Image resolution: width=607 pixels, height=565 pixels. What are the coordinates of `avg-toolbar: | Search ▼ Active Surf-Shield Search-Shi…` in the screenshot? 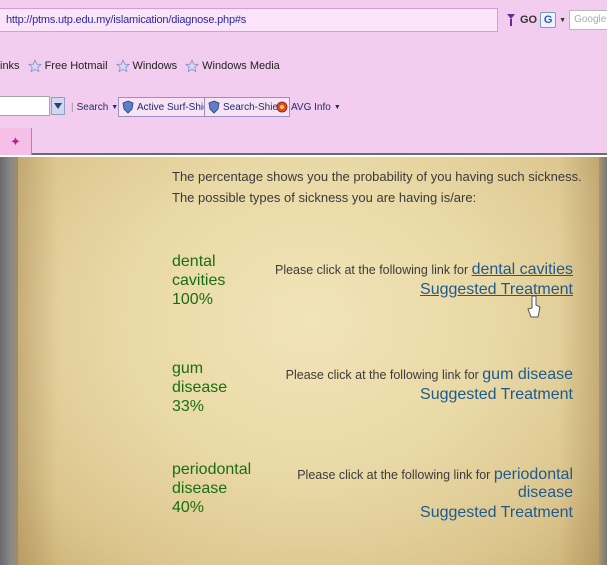 It's located at (303, 106).